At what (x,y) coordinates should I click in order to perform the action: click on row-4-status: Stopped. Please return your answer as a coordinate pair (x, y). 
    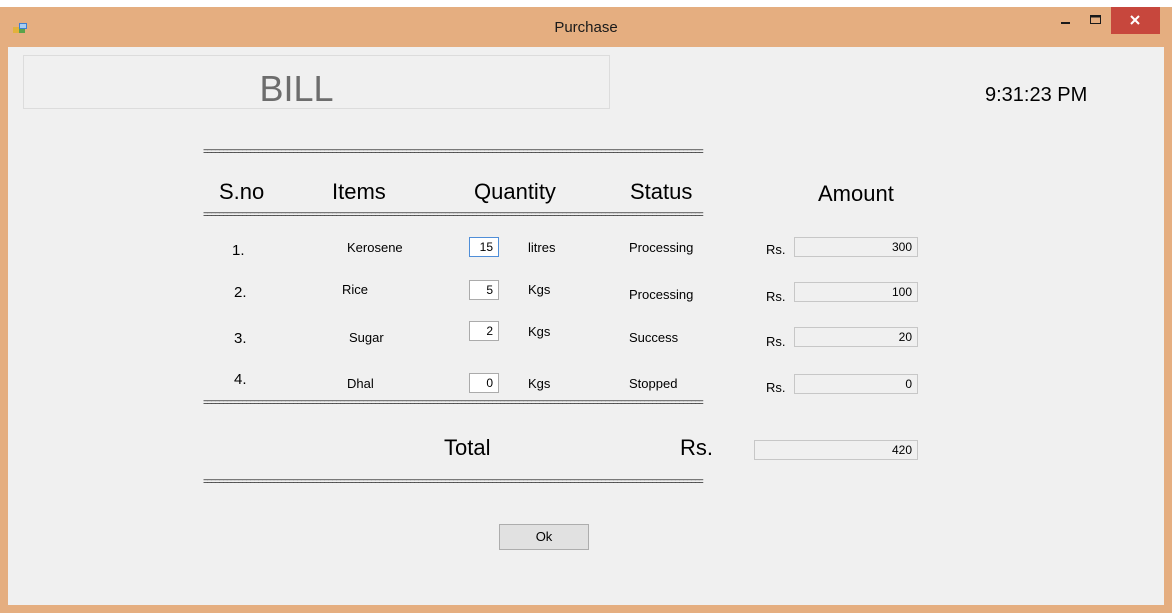
    Looking at the image, I should click on (653, 383).